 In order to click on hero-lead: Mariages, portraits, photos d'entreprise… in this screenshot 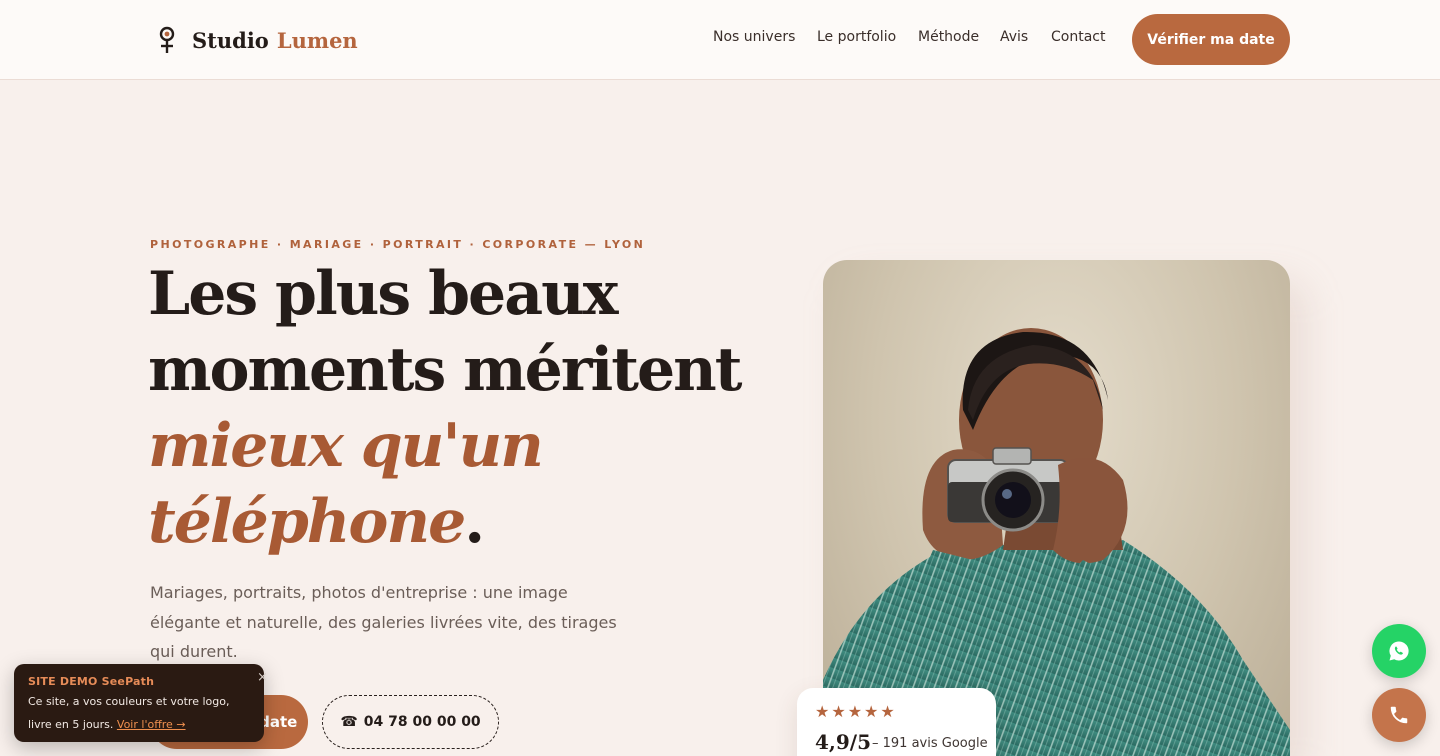, I will do `click(383, 622)`.